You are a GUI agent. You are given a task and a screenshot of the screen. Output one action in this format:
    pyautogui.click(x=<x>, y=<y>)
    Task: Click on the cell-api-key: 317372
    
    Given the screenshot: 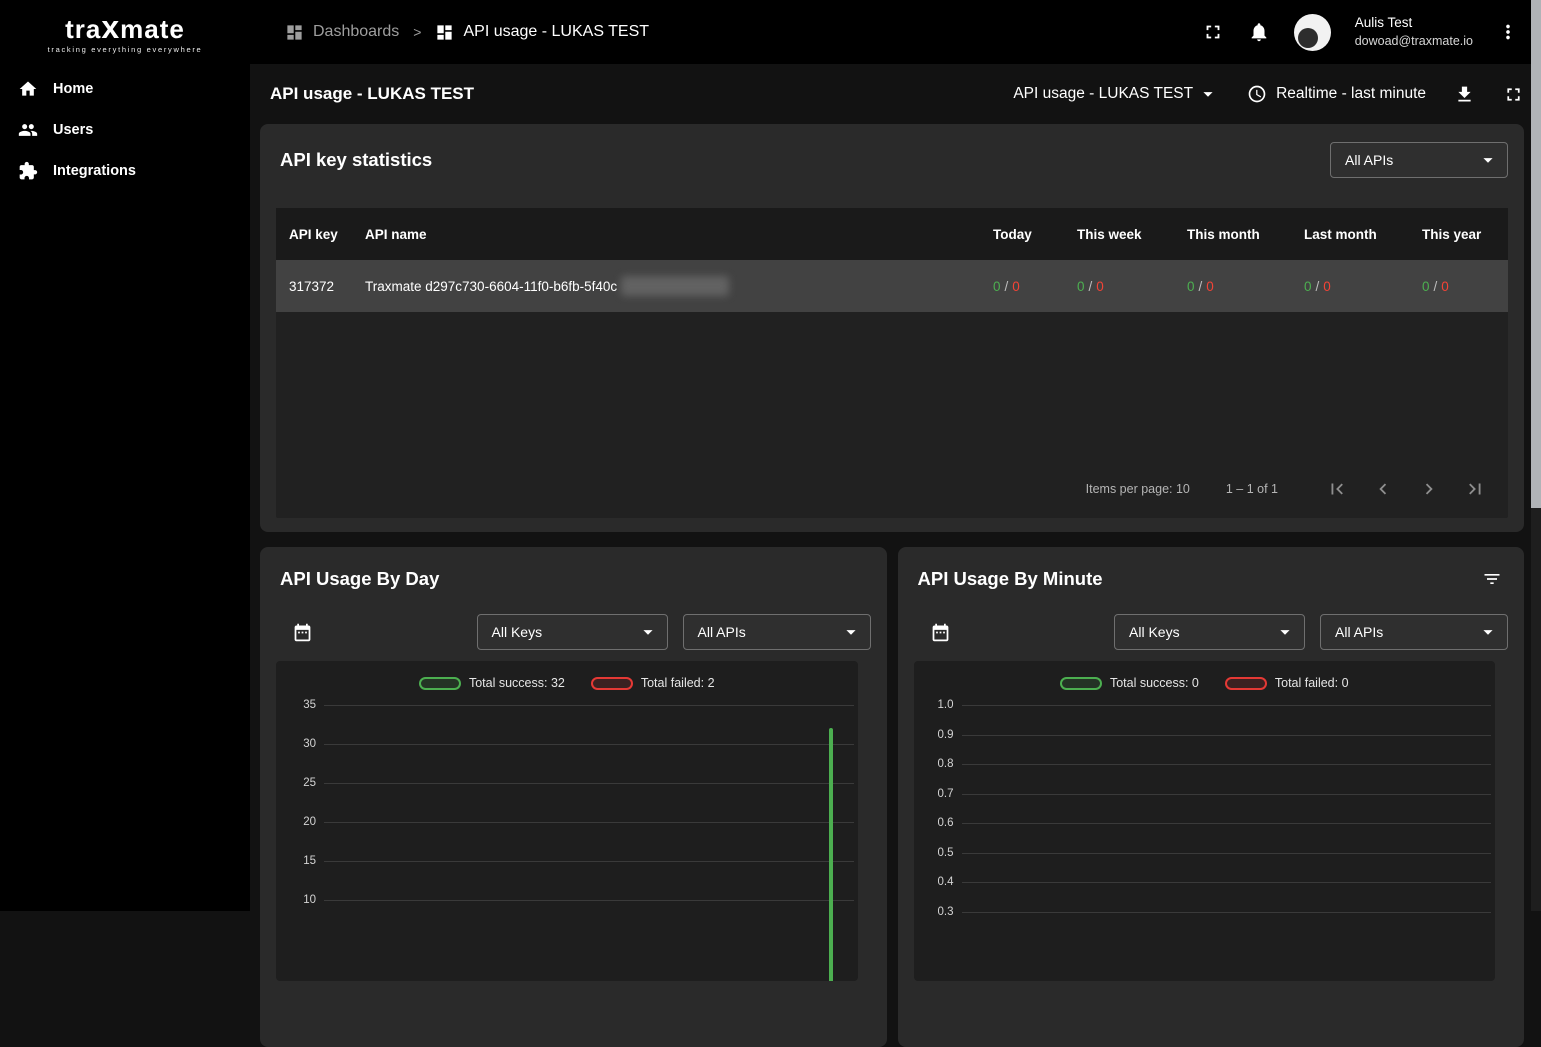 What is the action you would take?
    pyautogui.click(x=314, y=286)
    